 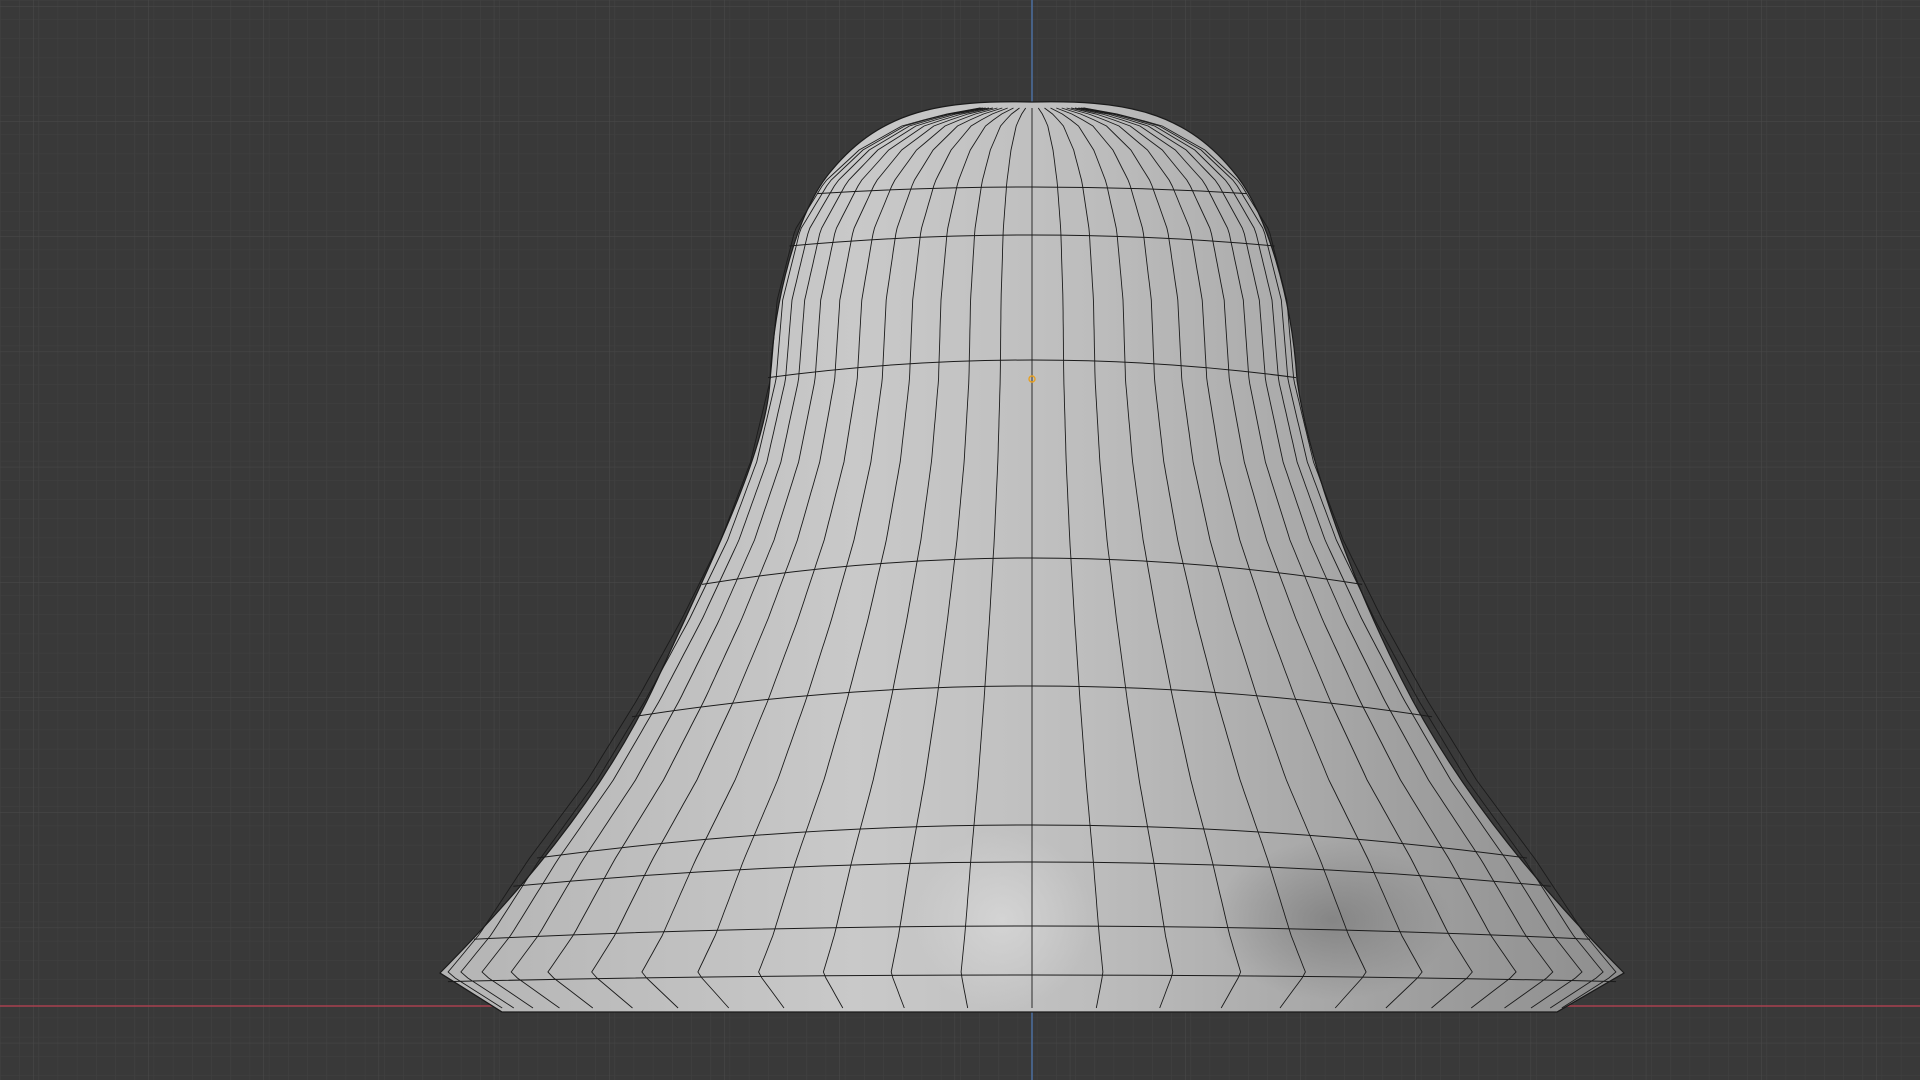 I want to click on mesh-highlight, so click(x=1002, y=920).